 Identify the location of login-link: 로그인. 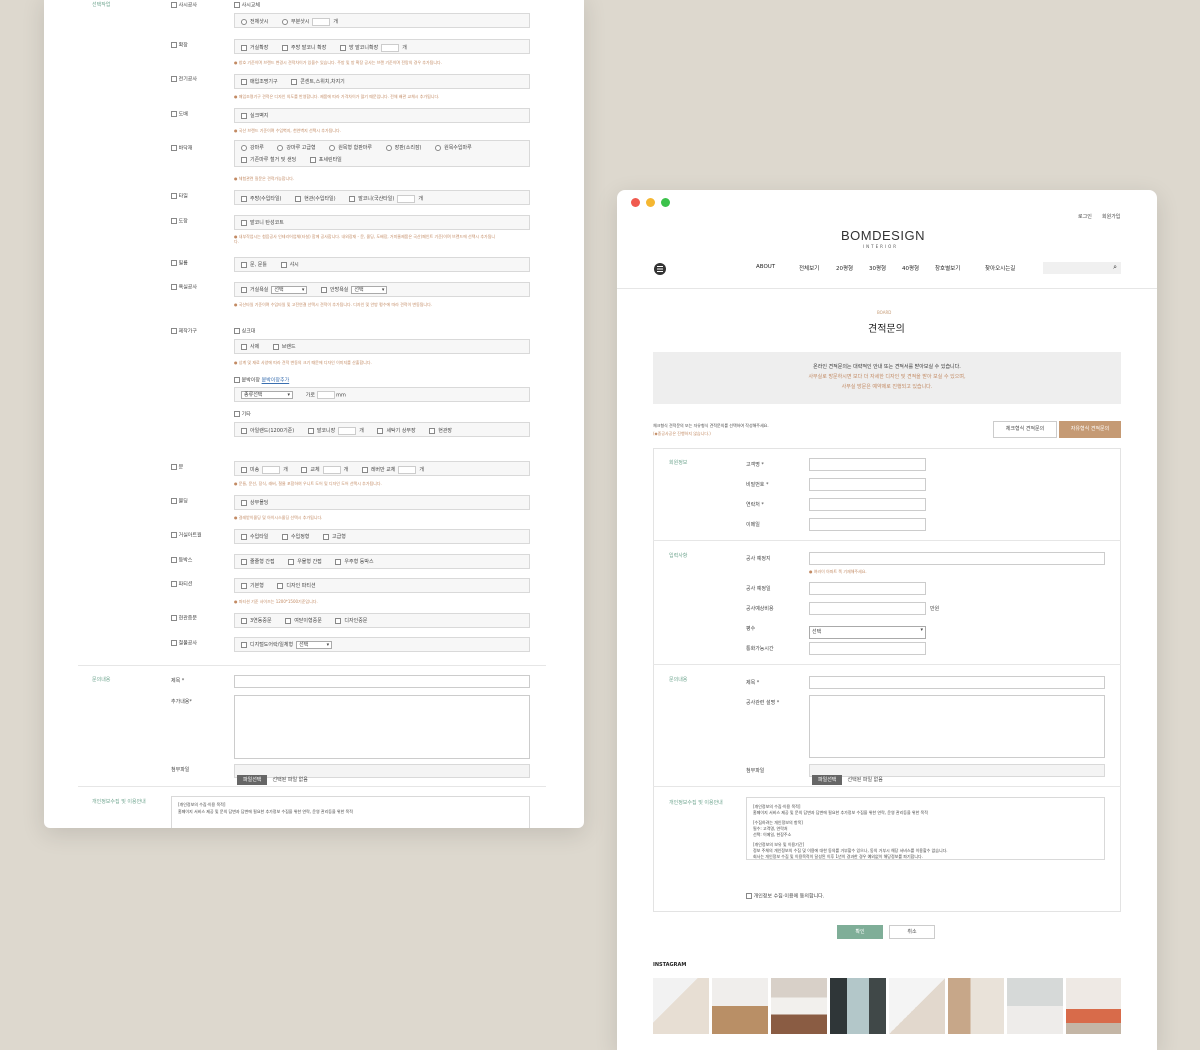
(1085, 217).